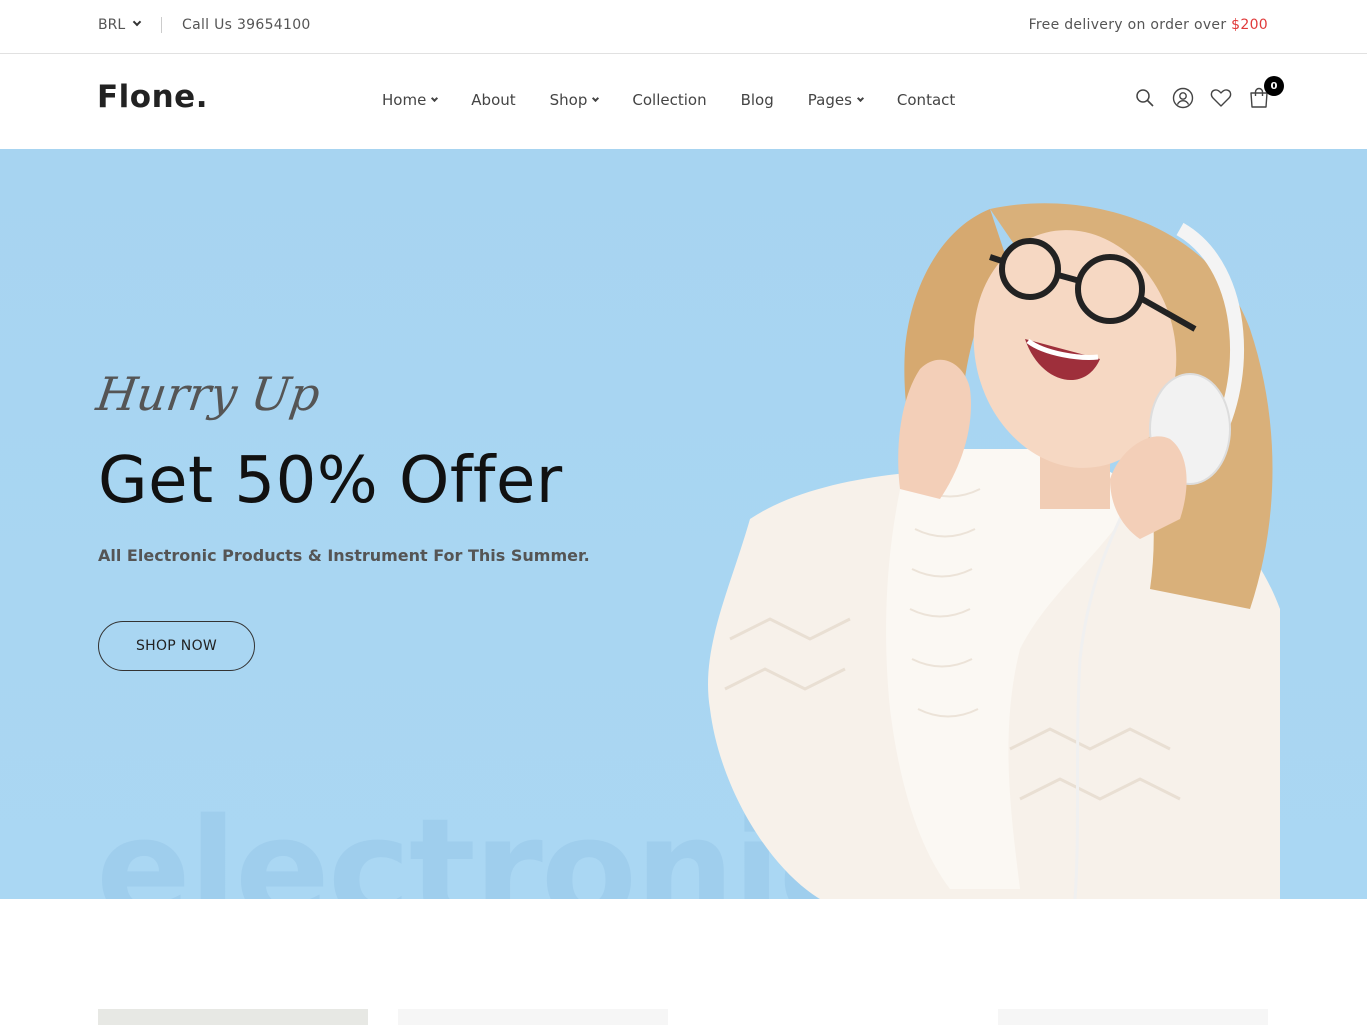  I want to click on nav-label: Contact, so click(926, 100).